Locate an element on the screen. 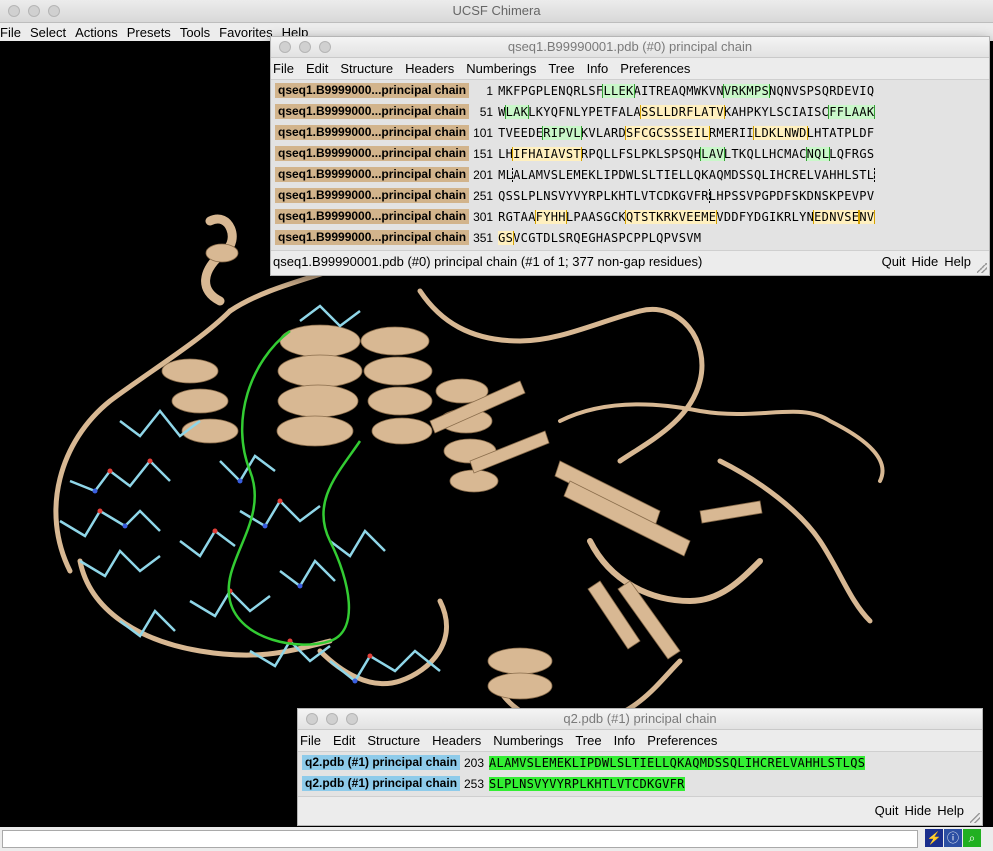 This screenshot has width=993, height=851. sequence-segment: RMERII is located at coordinates (731, 133).